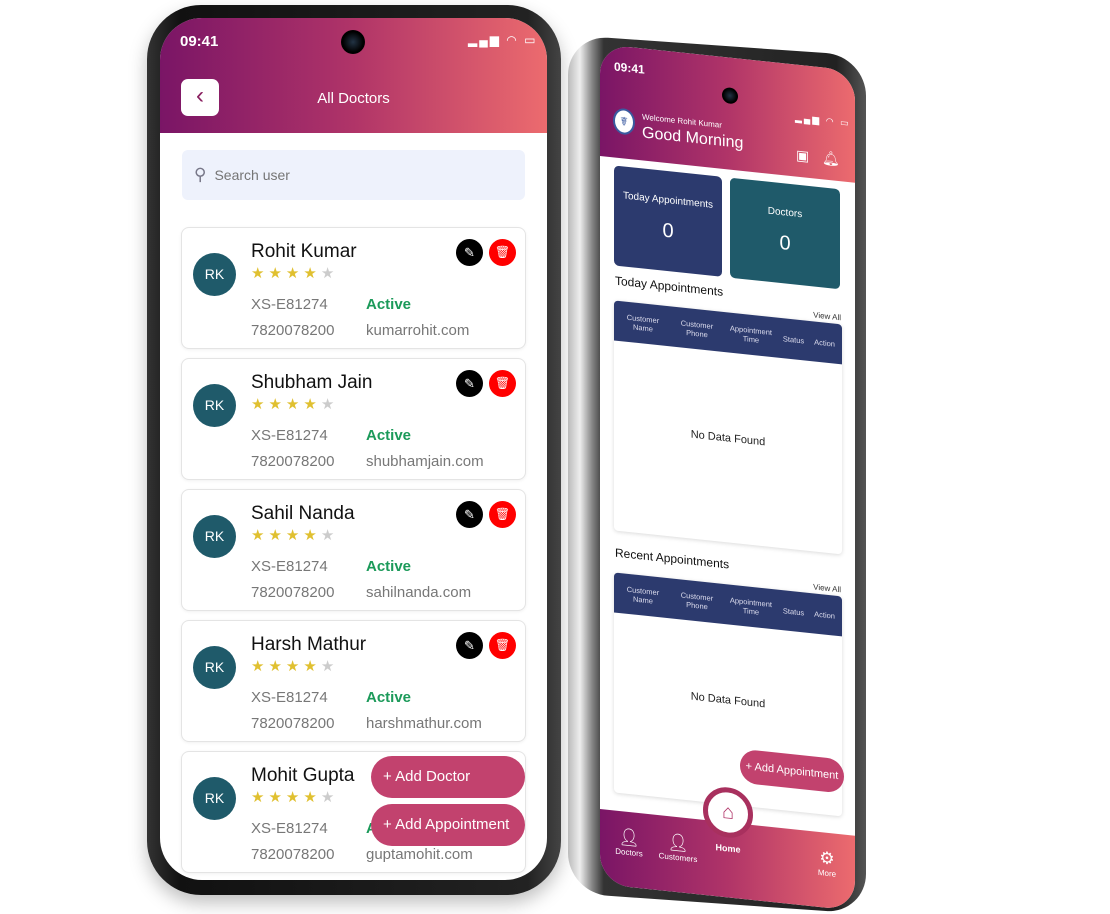  What do you see at coordinates (750, 334) in the screenshot?
I see `column-header: Appointment Time` at bounding box center [750, 334].